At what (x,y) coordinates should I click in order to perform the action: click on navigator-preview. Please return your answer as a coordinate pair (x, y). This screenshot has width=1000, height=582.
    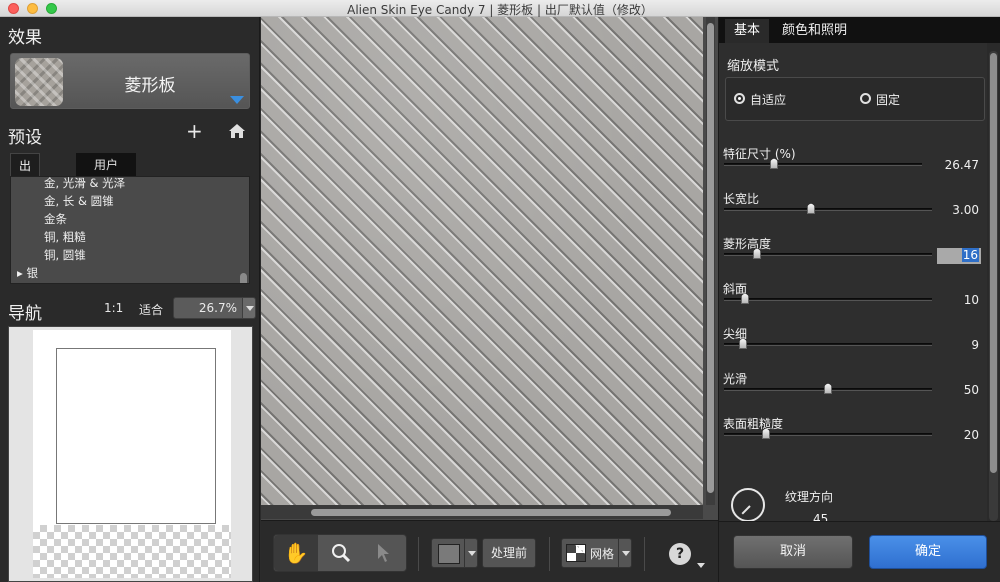
    Looking at the image, I should click on (130, 454).